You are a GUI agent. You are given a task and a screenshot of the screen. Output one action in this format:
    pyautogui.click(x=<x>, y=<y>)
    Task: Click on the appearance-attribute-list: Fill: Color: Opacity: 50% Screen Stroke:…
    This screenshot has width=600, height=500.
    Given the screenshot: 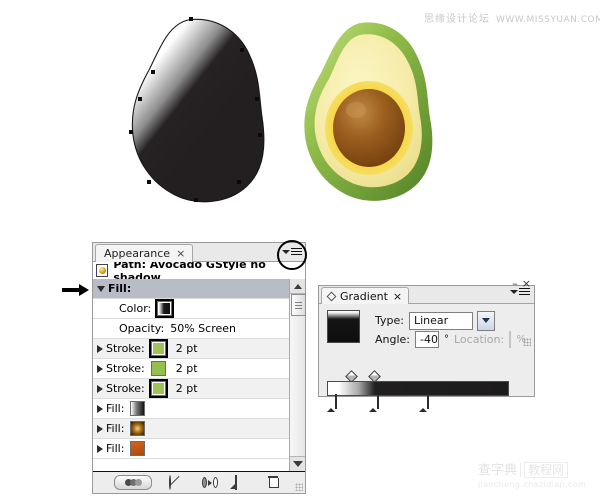 What is the action you would take?
    pyautogui.click(x=191, y=375)
    